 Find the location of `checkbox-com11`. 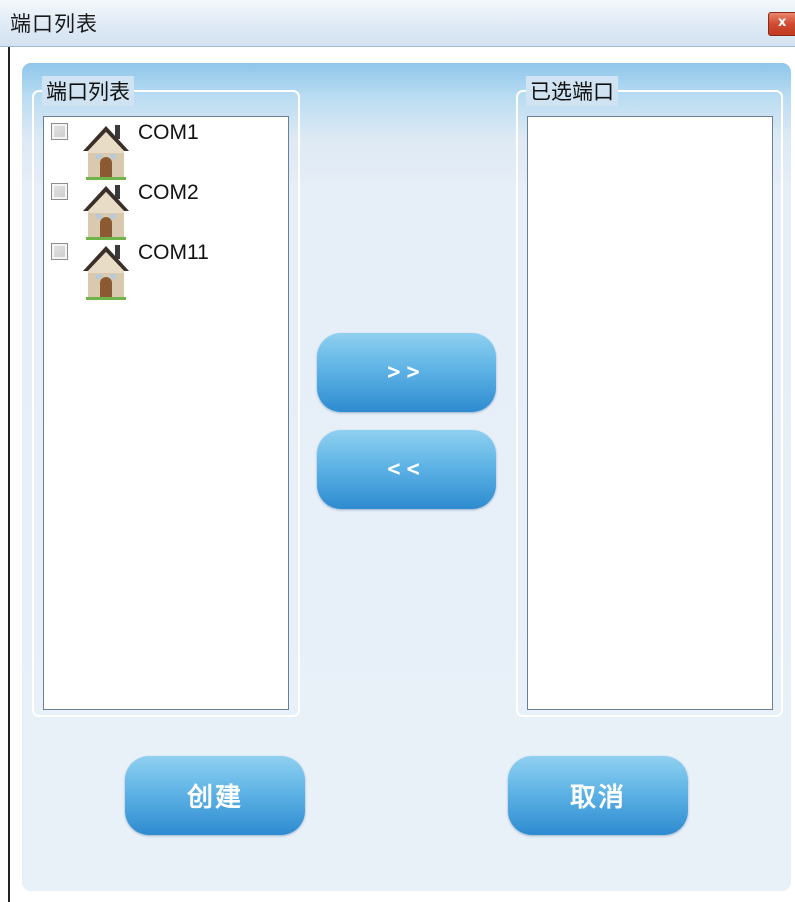

checkbox-com11 is located at coordinates (59, 251).